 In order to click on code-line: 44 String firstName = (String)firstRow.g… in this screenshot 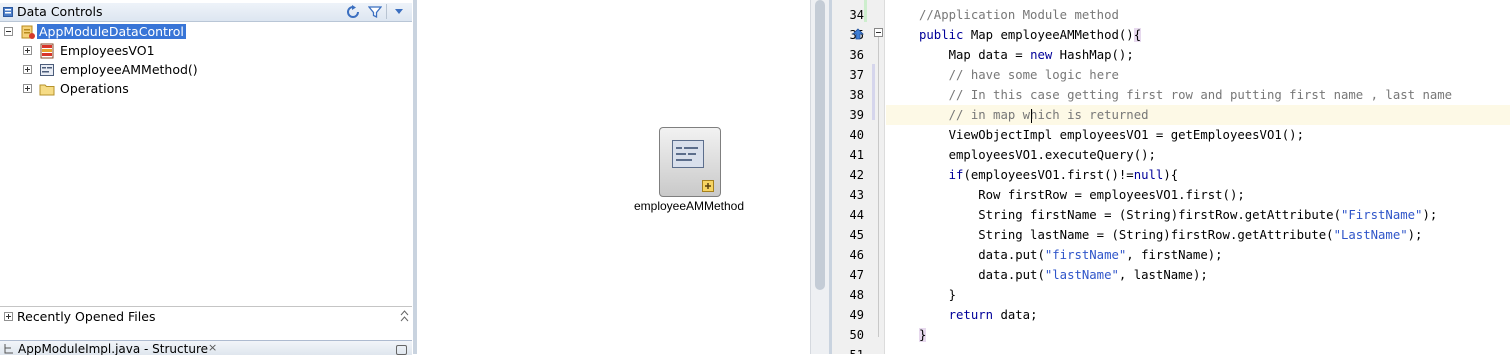, I will do `click(1171, 215)`.